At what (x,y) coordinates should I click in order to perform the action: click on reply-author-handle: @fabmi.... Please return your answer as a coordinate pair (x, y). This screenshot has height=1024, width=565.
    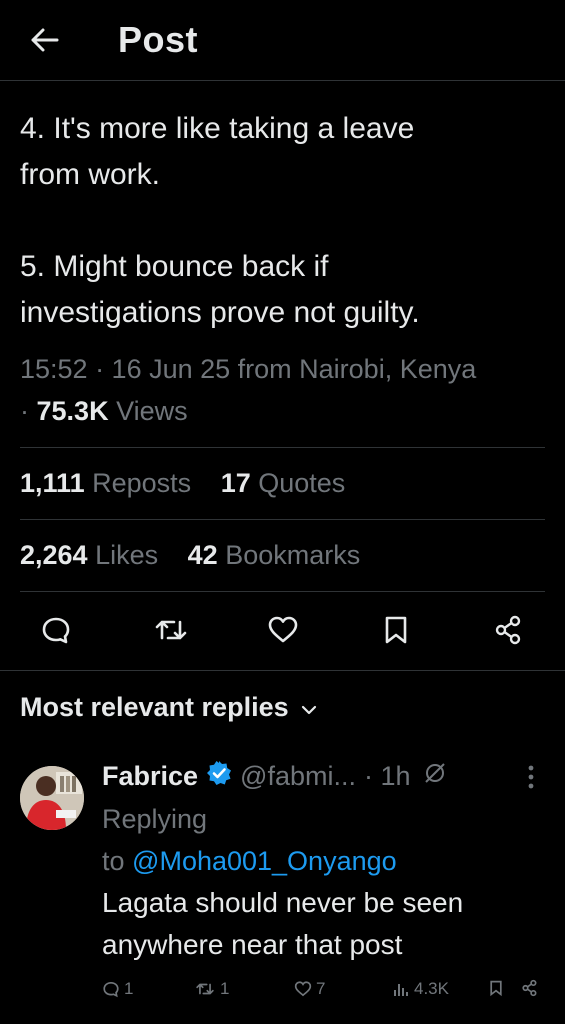
    Looking at the image, I should click on (298, 776).